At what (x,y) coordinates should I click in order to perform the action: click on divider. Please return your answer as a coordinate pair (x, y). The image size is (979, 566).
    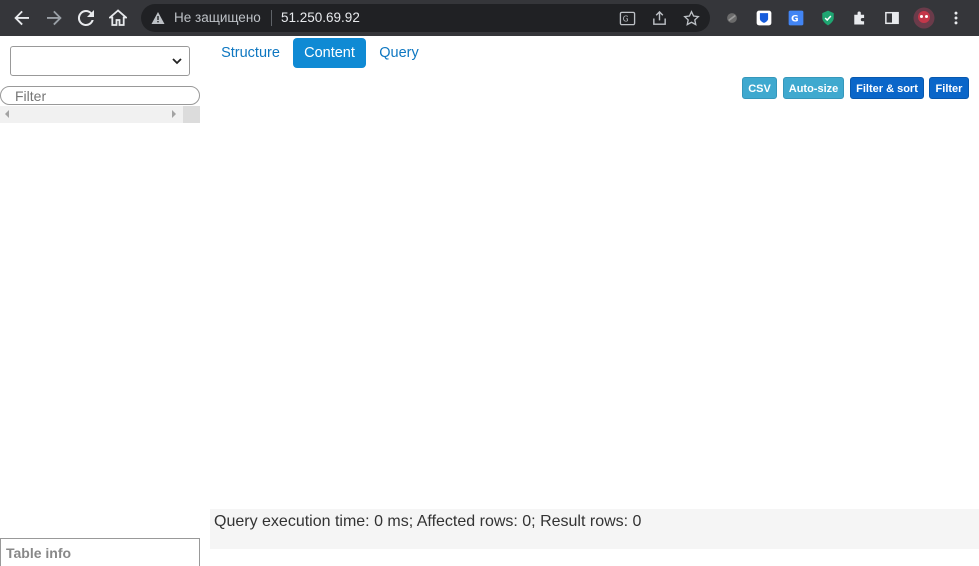
    Looking at the image, I should click on (271, 18).